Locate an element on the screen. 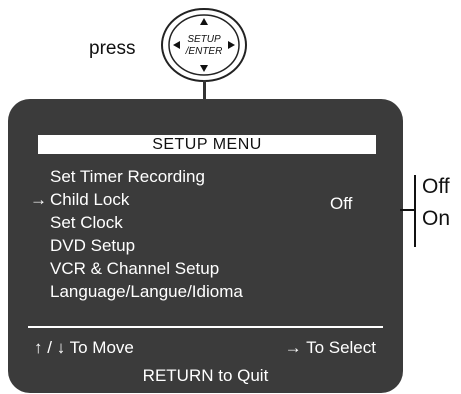 The image size is (461, 394). menu-item-child-lock: → Child Lock is located at coordinates (136, 199).